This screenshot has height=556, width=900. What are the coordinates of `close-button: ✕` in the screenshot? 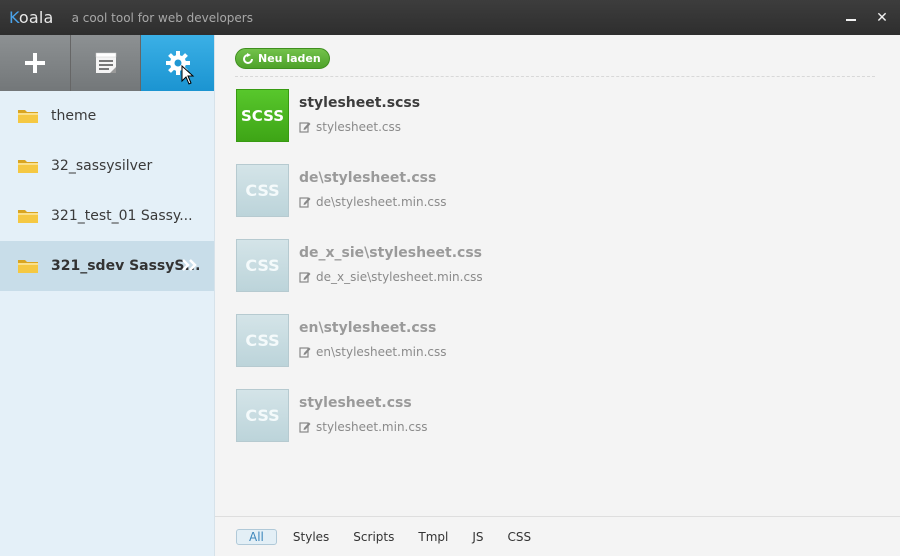 It's located at (882, 17).